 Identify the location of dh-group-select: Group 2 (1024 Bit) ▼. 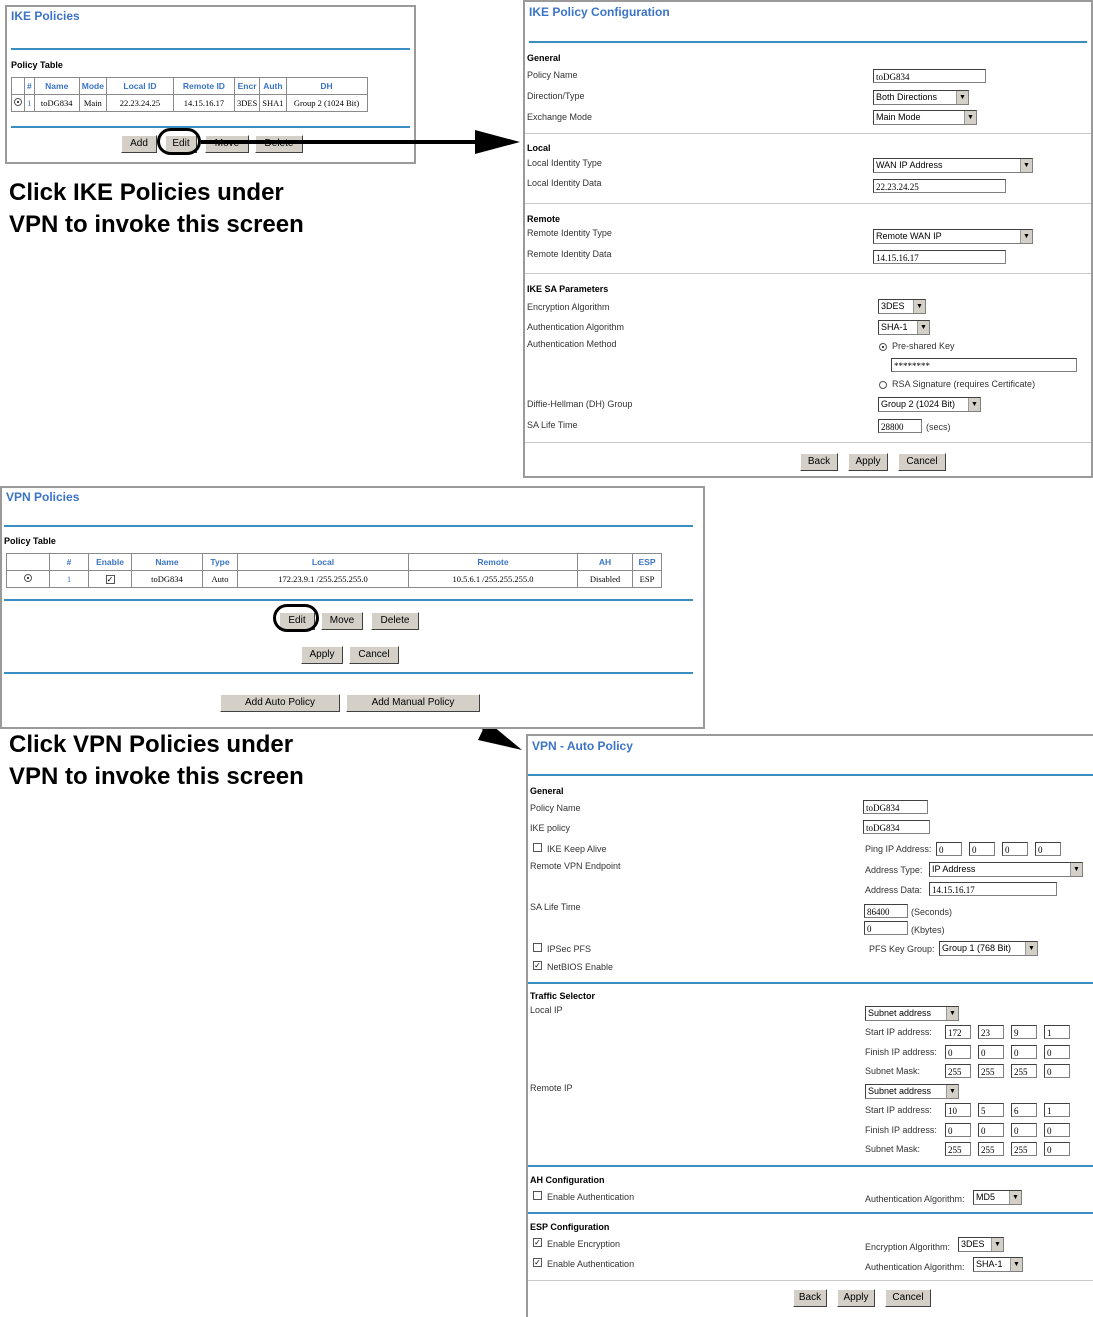
(929, 404).